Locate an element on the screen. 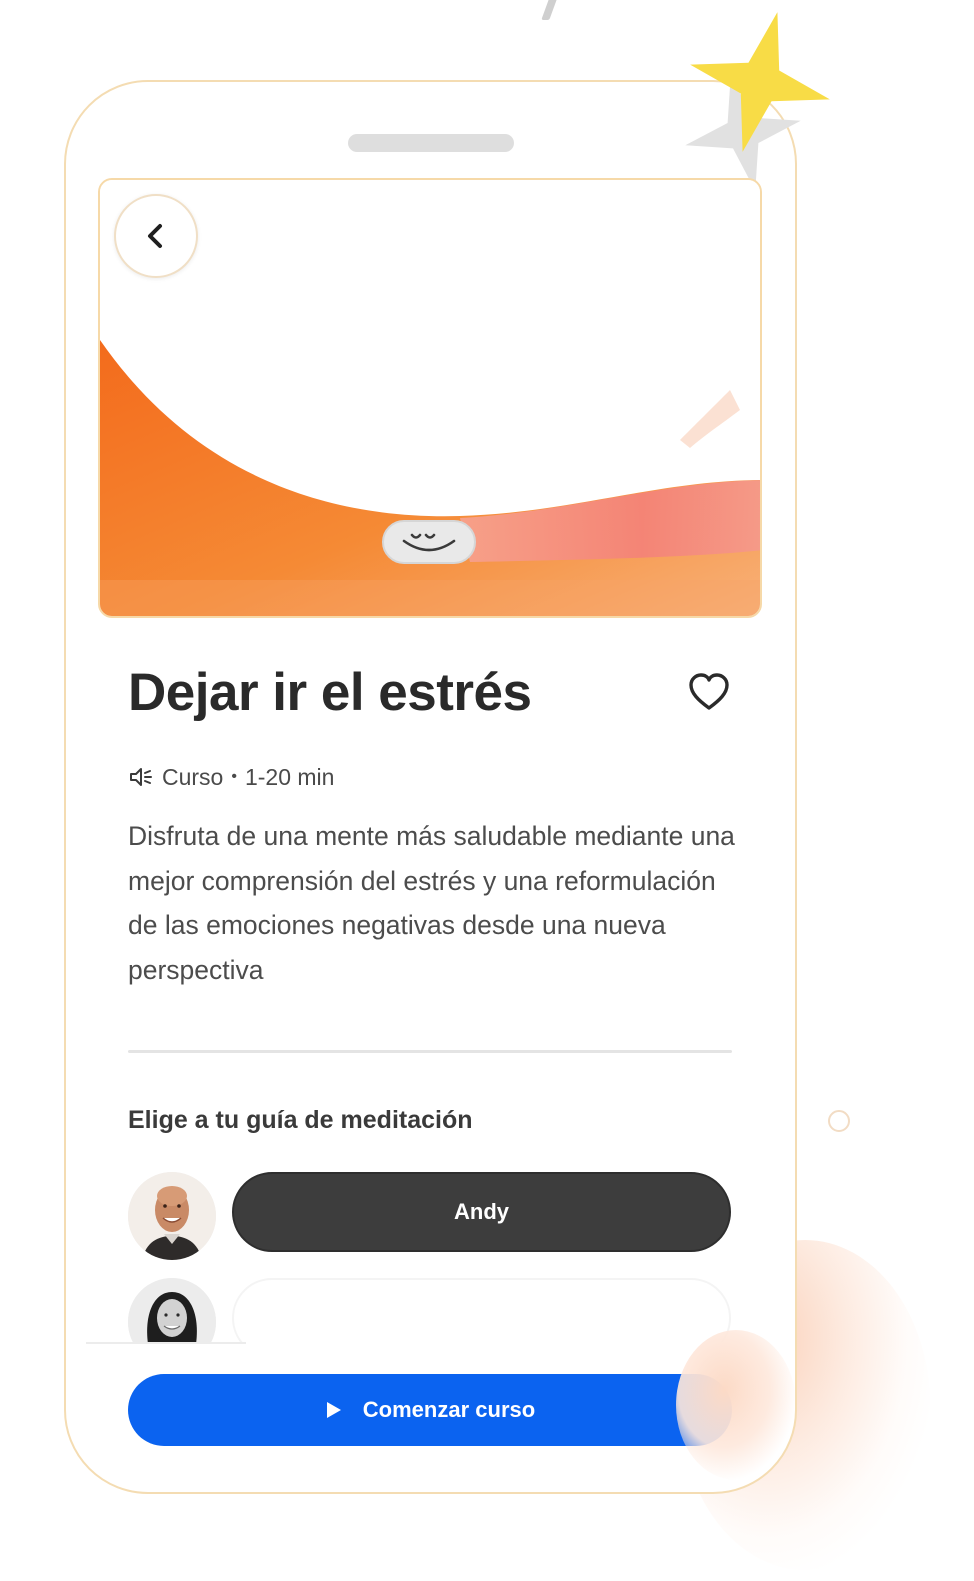 Image resolution: width=974 pixels, height=1581 pixels. guide-avatar-andy is located at coordinates (172, 1216).